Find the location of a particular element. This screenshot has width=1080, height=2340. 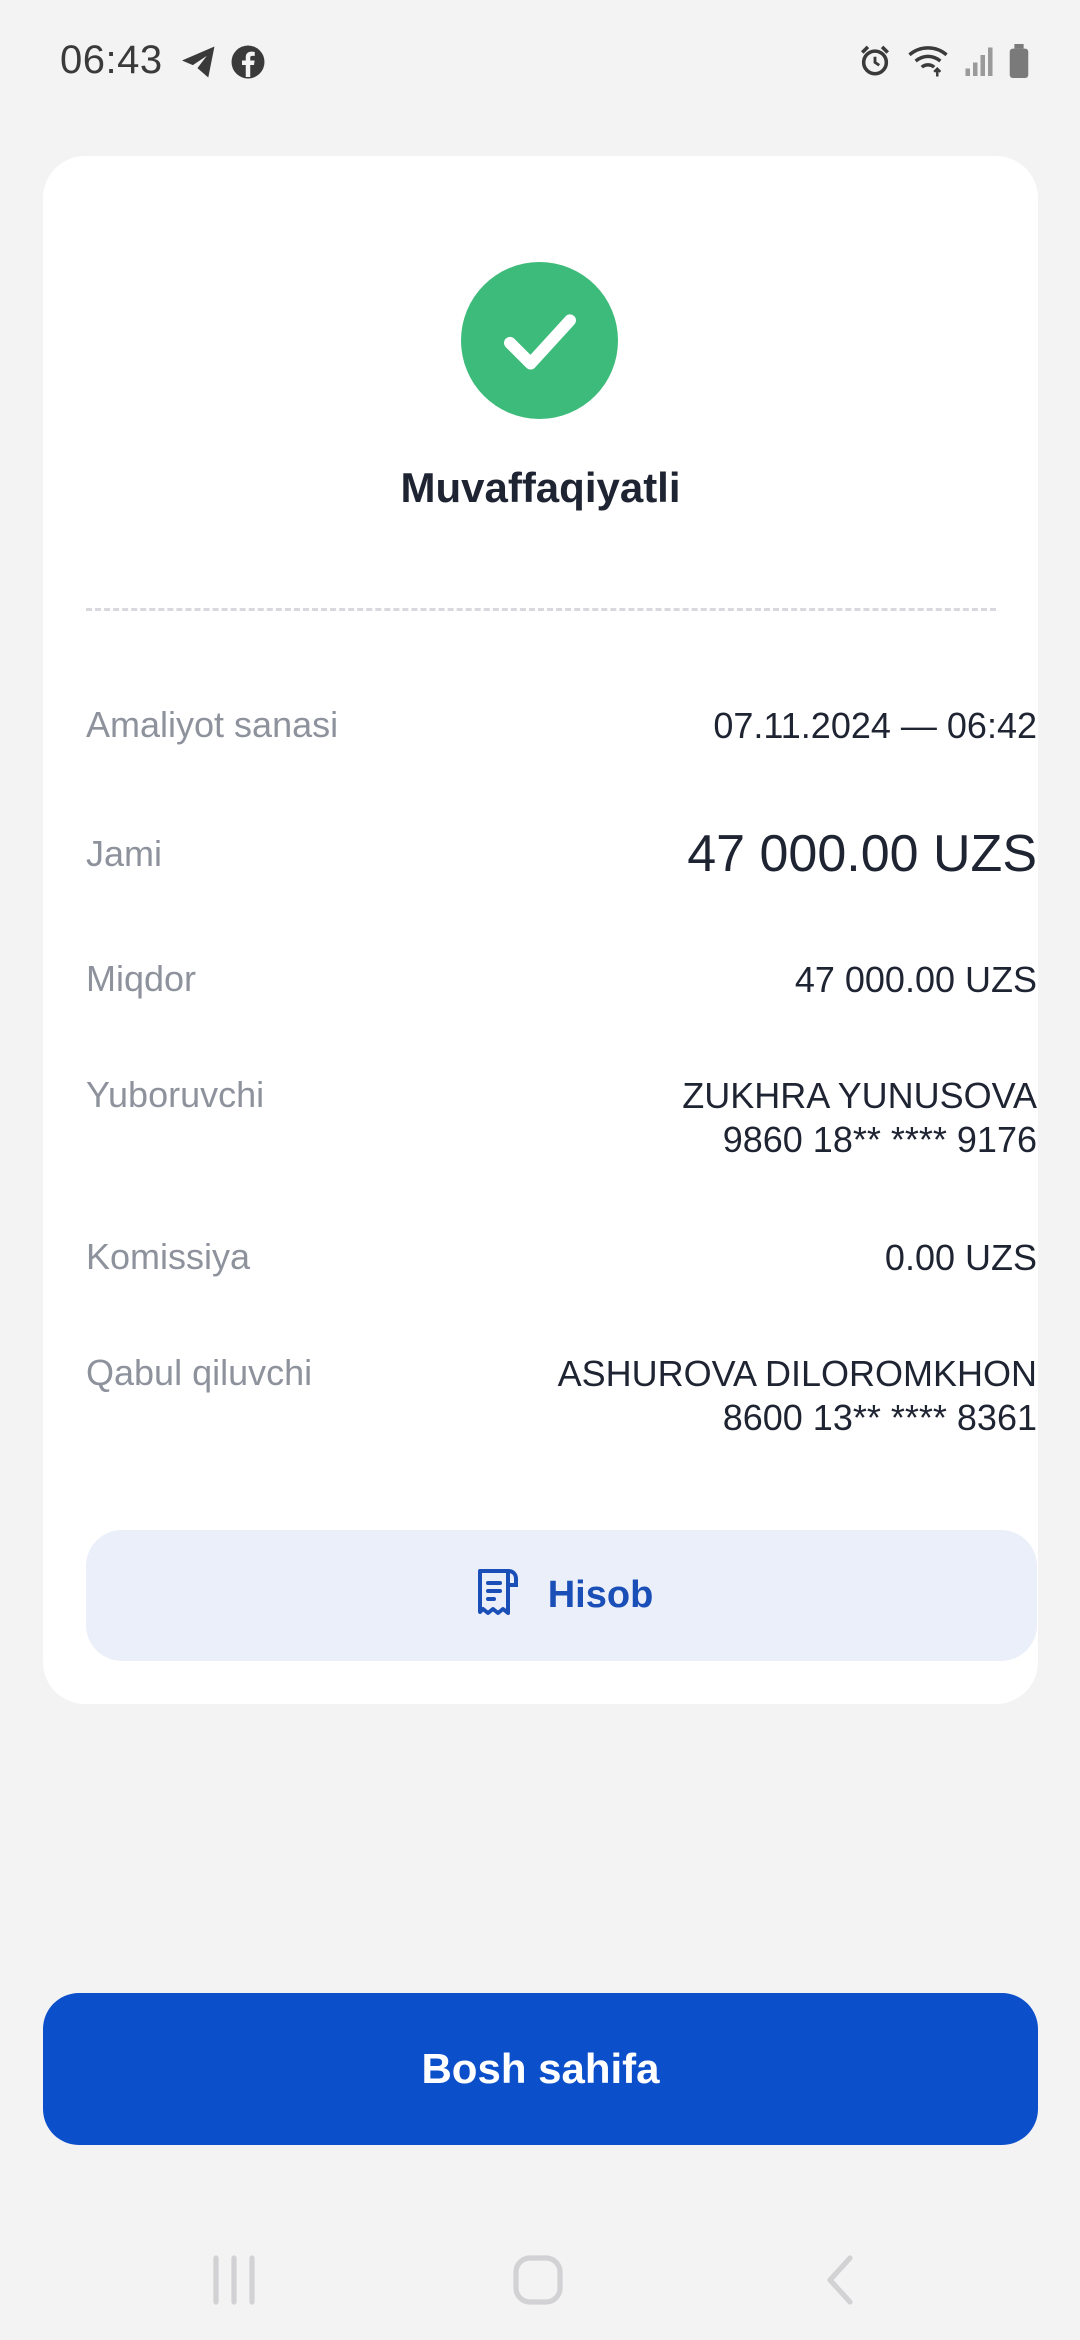

amount-value: 47 000.00 UZS is located at coordinates (915, 979).